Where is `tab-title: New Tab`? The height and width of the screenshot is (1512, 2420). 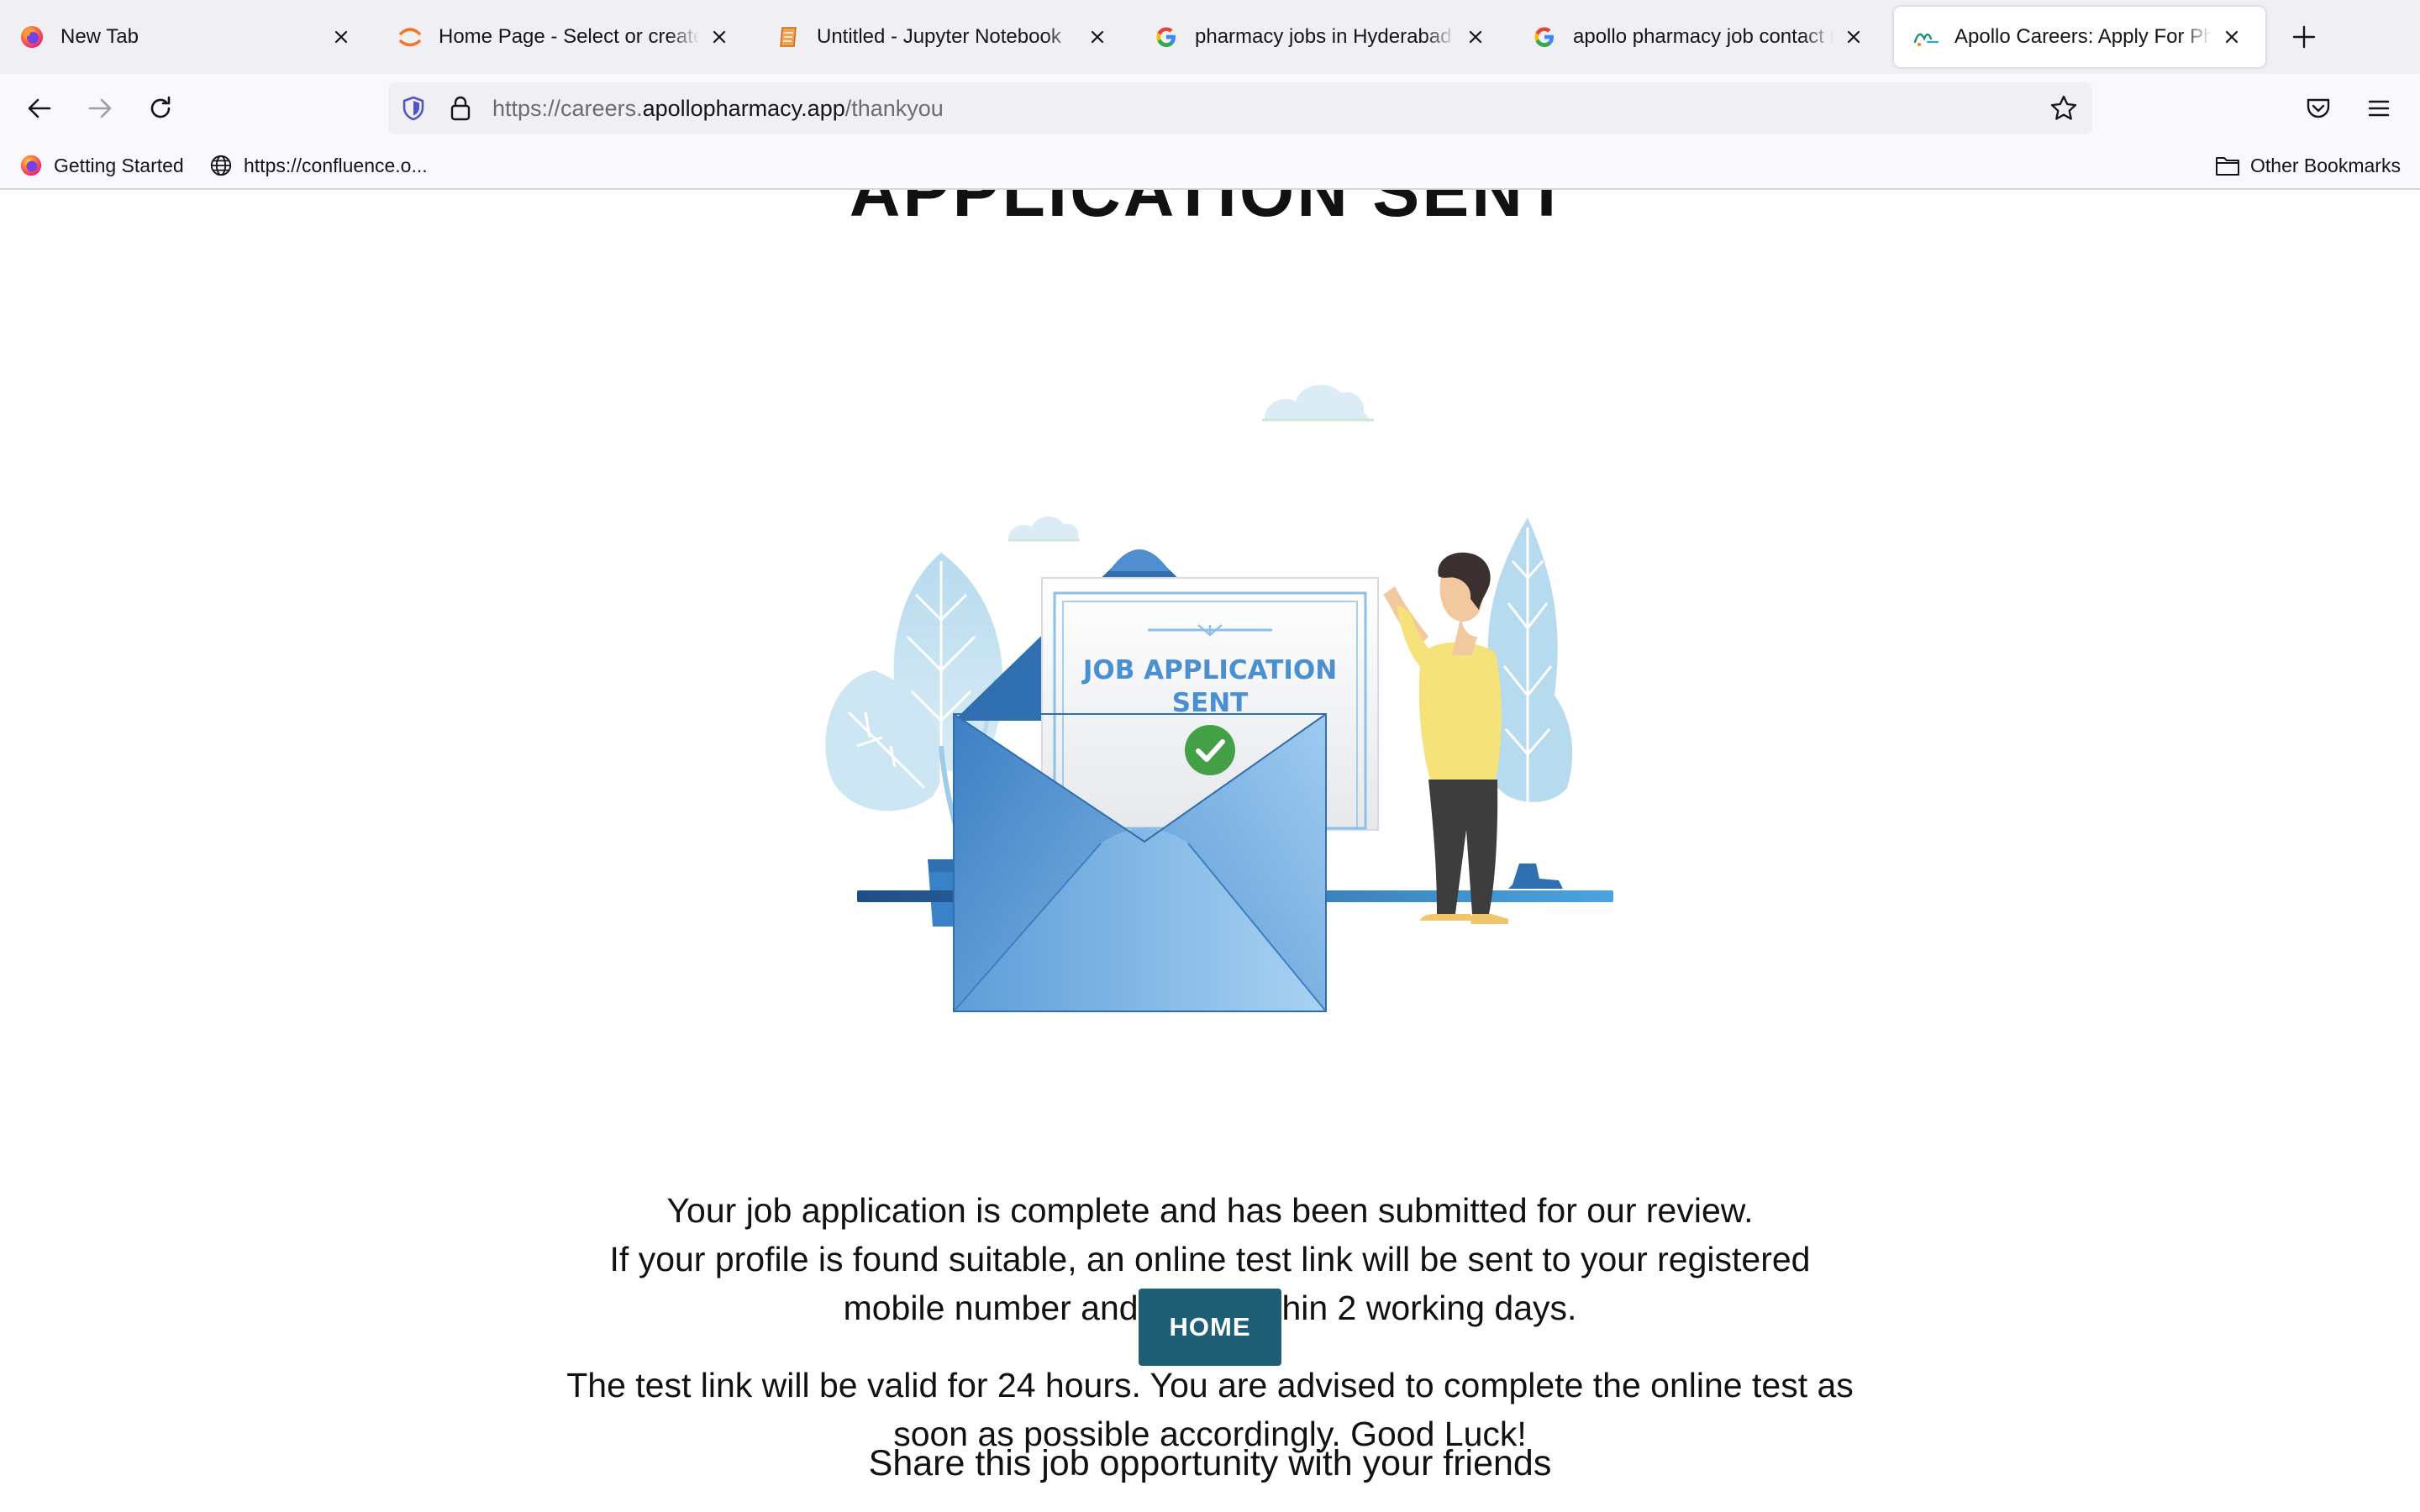 tab-title: New Tab is located at coordinates (99, 36).